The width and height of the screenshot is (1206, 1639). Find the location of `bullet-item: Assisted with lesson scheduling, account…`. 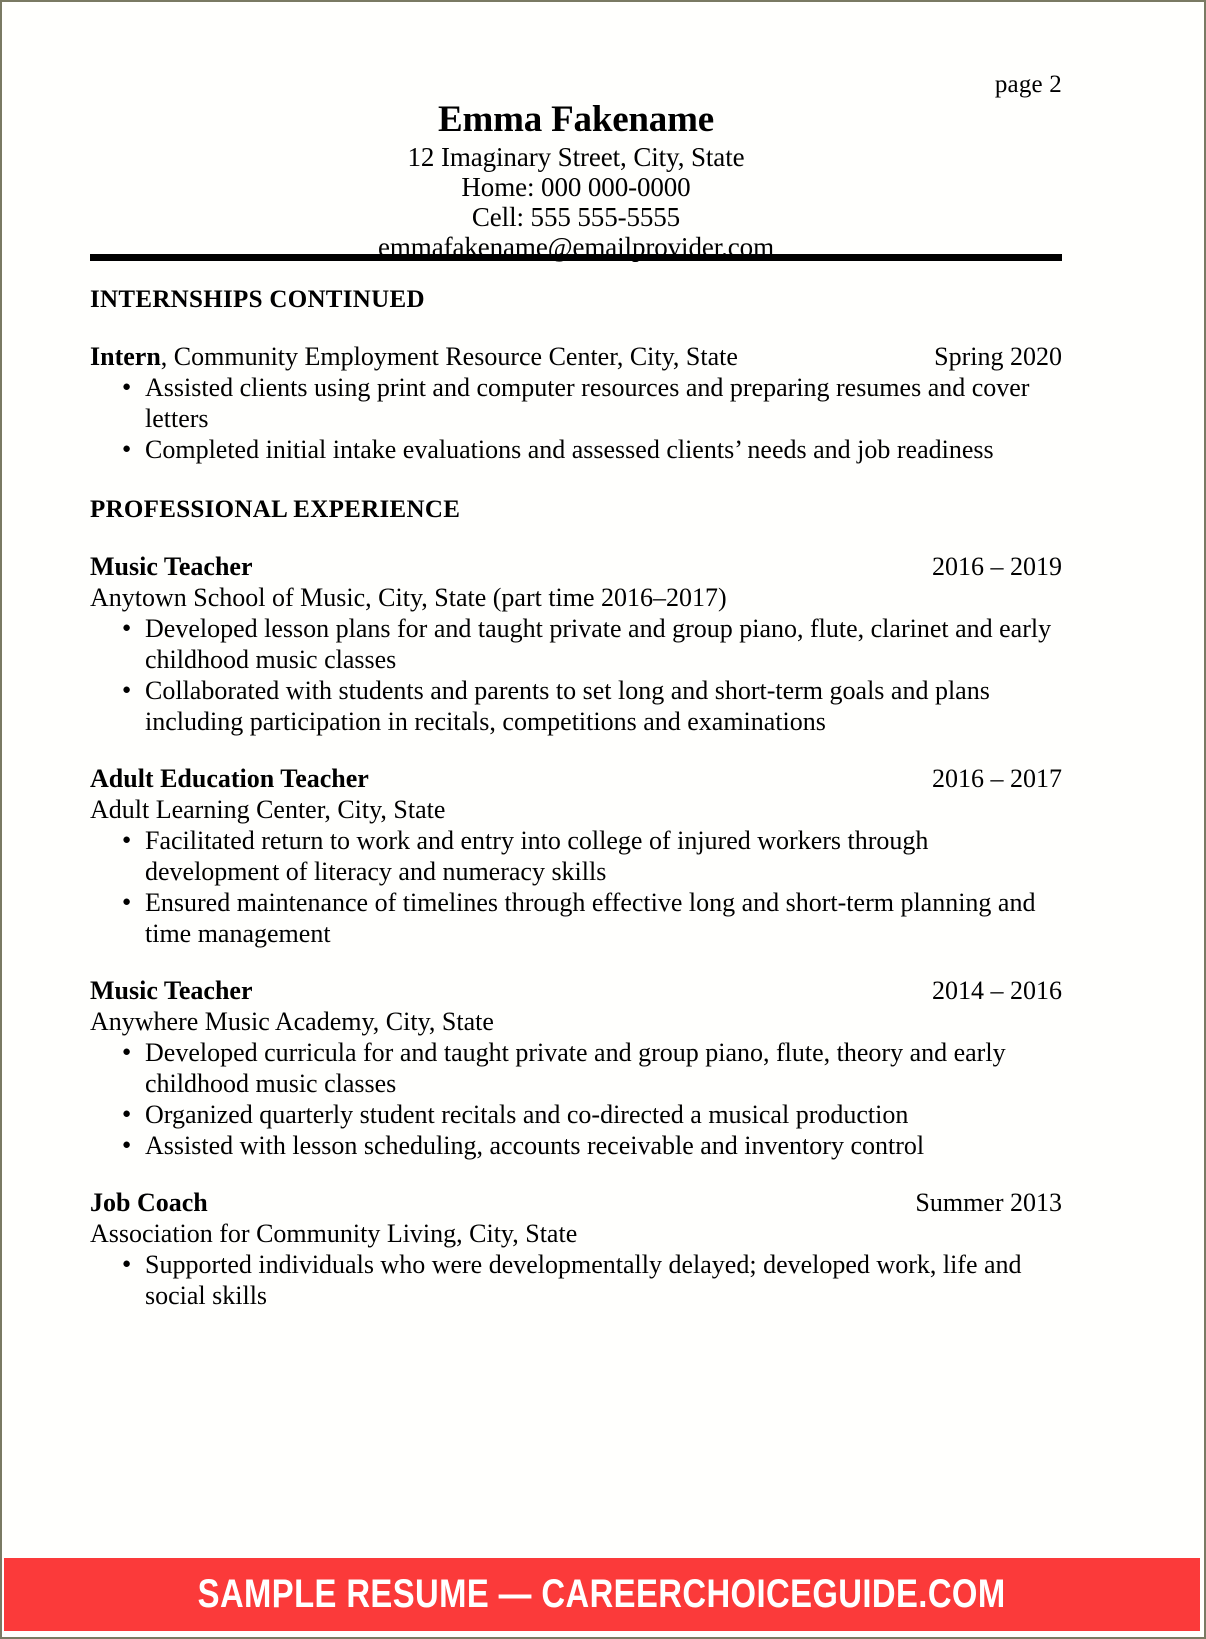

bullet-item: Assisted with lesson scheduling, account… is located at coordinates (576, 1145).